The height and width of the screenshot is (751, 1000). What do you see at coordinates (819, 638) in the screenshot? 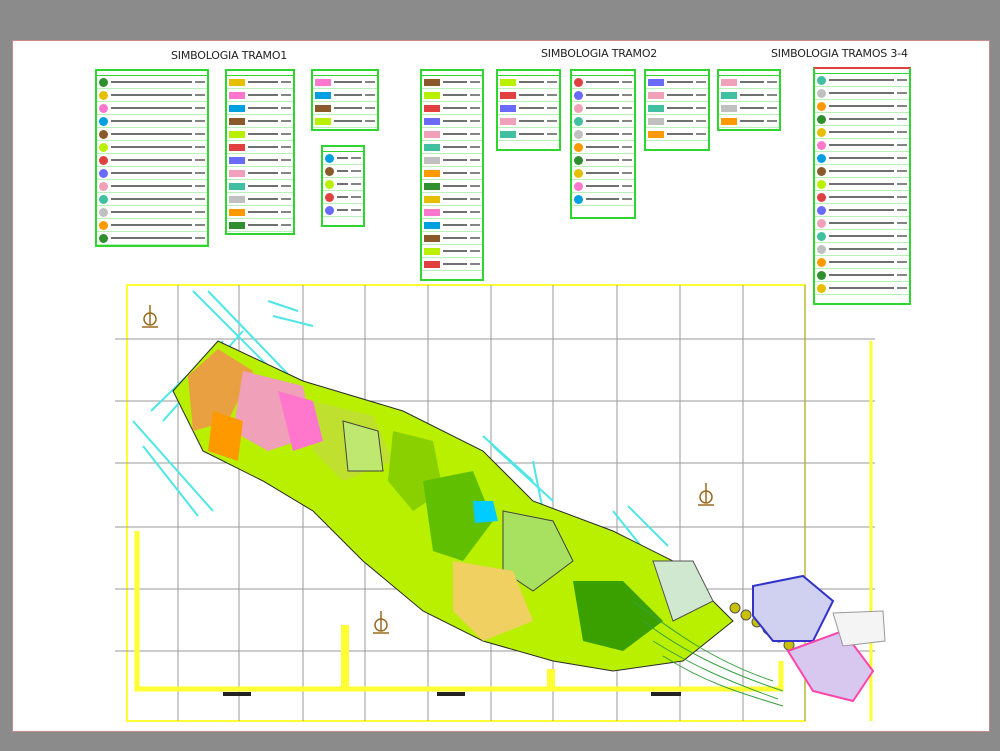
I see `buildings` at bounding box center [819, 638].